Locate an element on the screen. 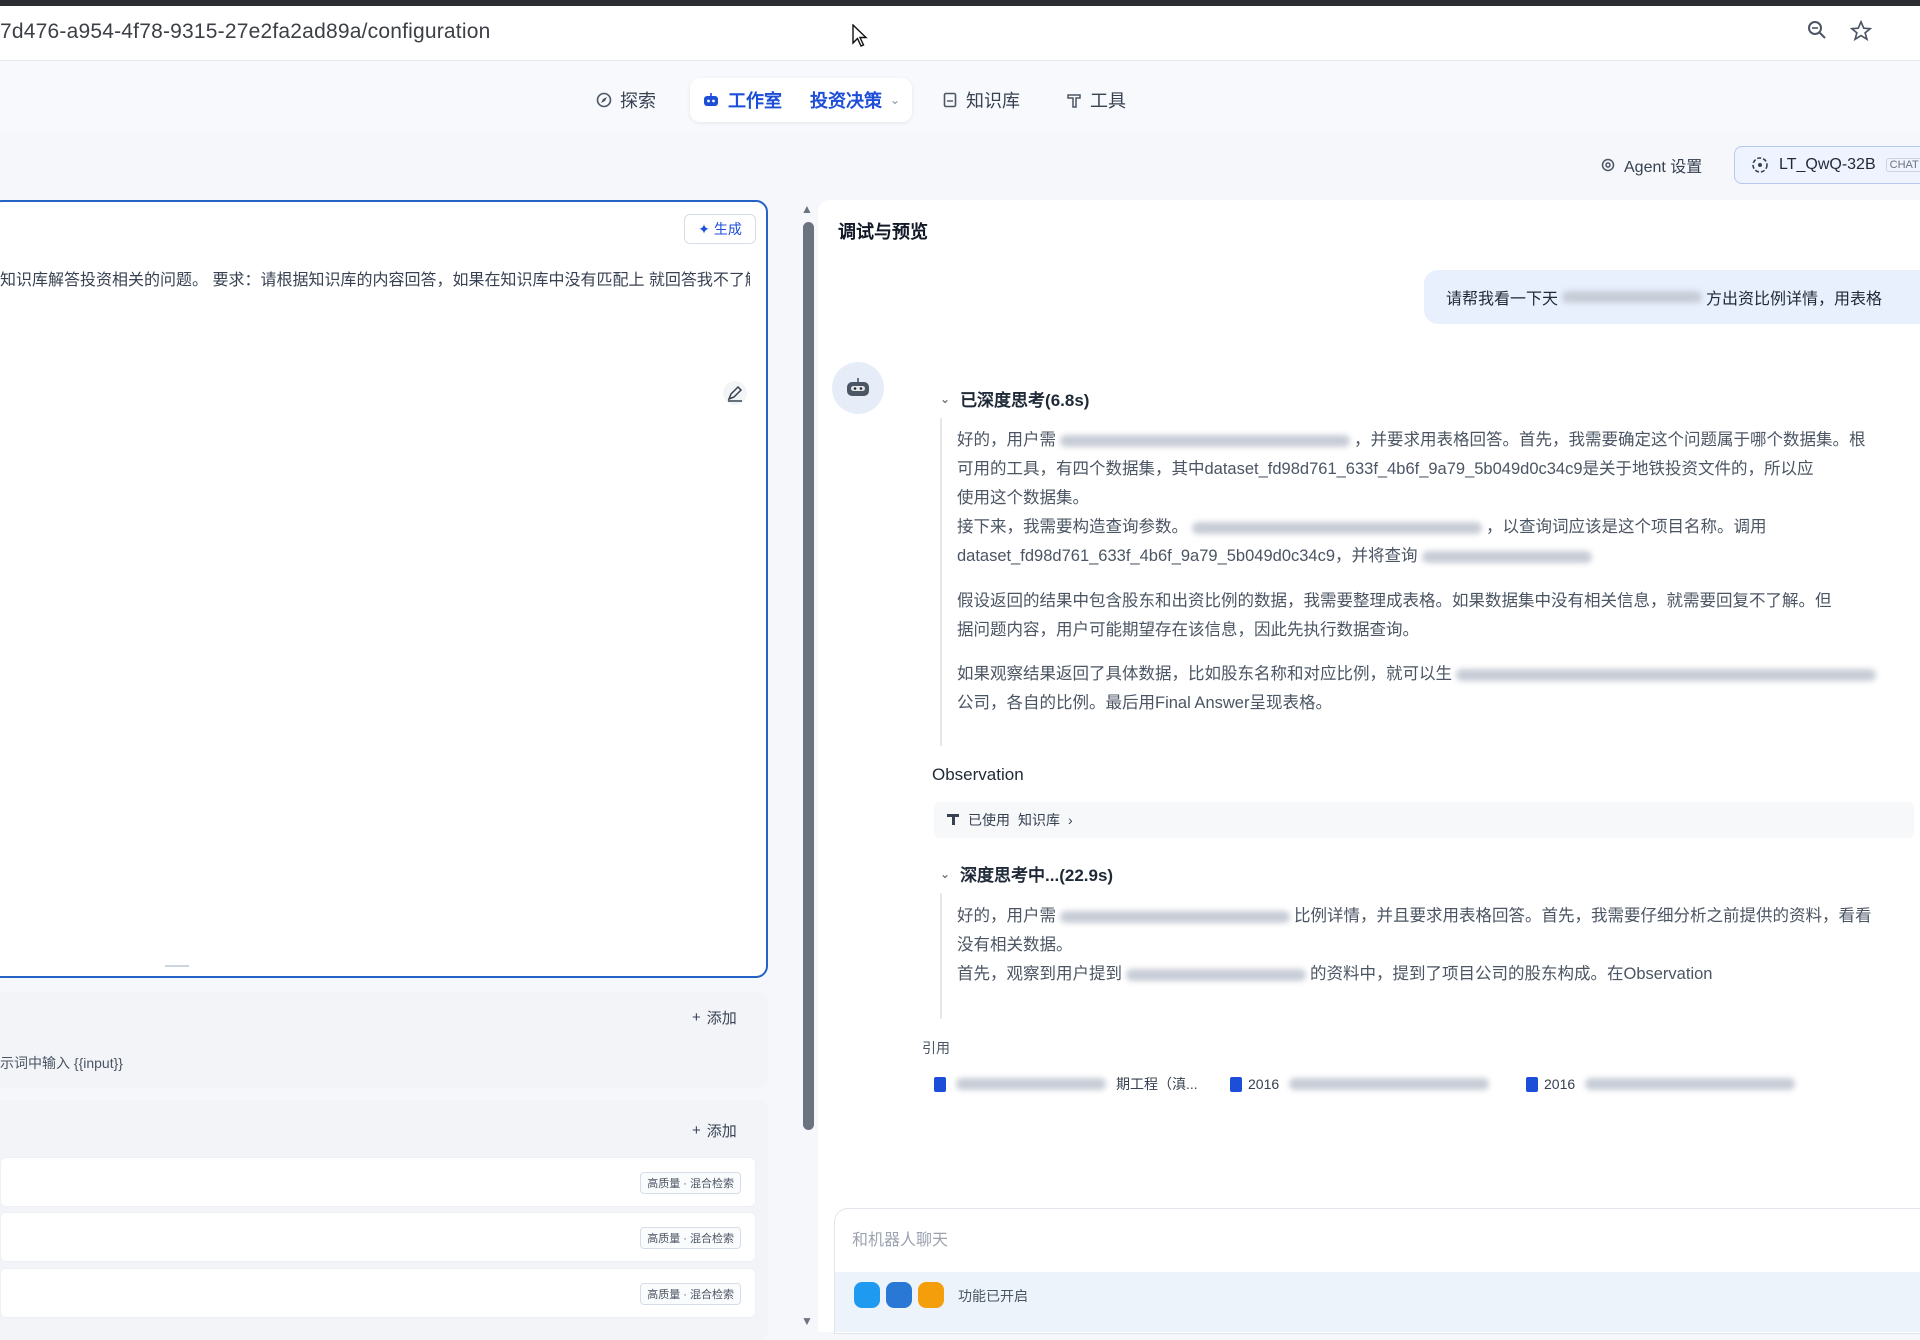  add-variable-button: + 添加 is located at coordinates (714, 1017).